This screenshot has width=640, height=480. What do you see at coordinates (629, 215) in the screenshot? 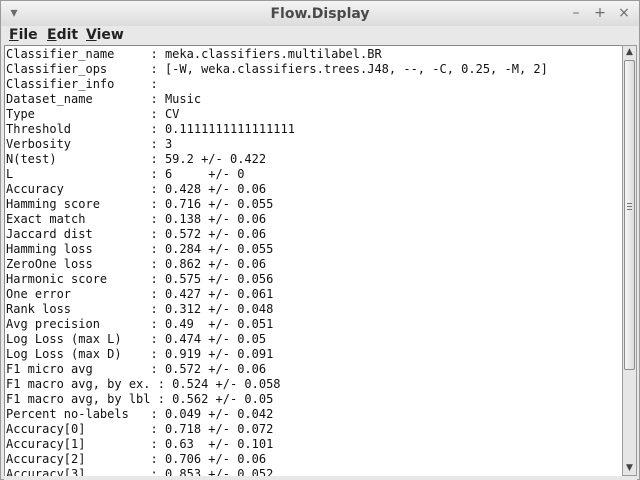
I see `scroll-thumb` at bounding box center [629, 215].